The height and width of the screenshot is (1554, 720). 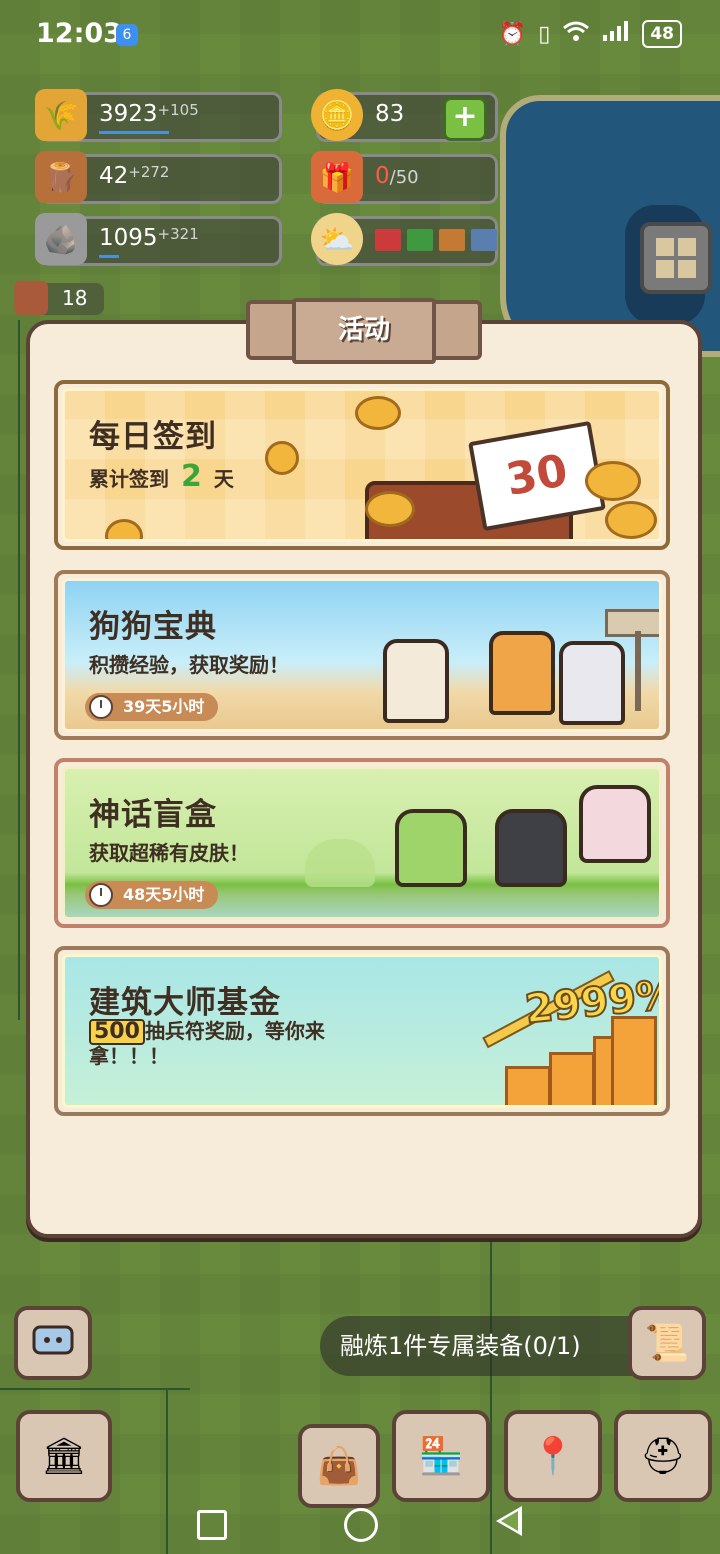 What do you see at coordinates (153, 627) in the screenshot?
I see `card-title: 狗狗宝典` at bounding box center [153, 627].